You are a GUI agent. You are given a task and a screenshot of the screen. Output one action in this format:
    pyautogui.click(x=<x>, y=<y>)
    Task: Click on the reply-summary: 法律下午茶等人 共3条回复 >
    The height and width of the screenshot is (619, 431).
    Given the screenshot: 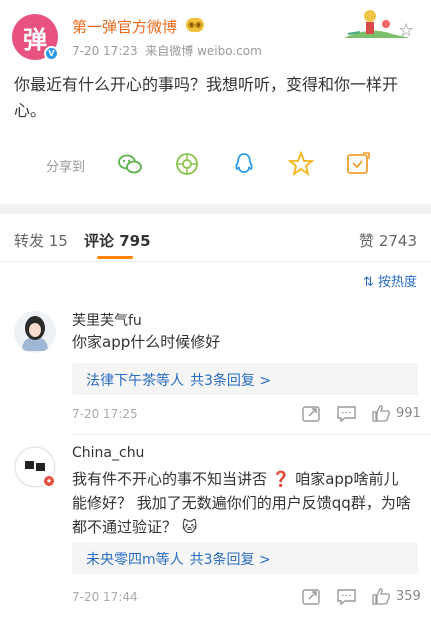 What is the action you would take?
    pyautogui.click(x=245, y=379)
    